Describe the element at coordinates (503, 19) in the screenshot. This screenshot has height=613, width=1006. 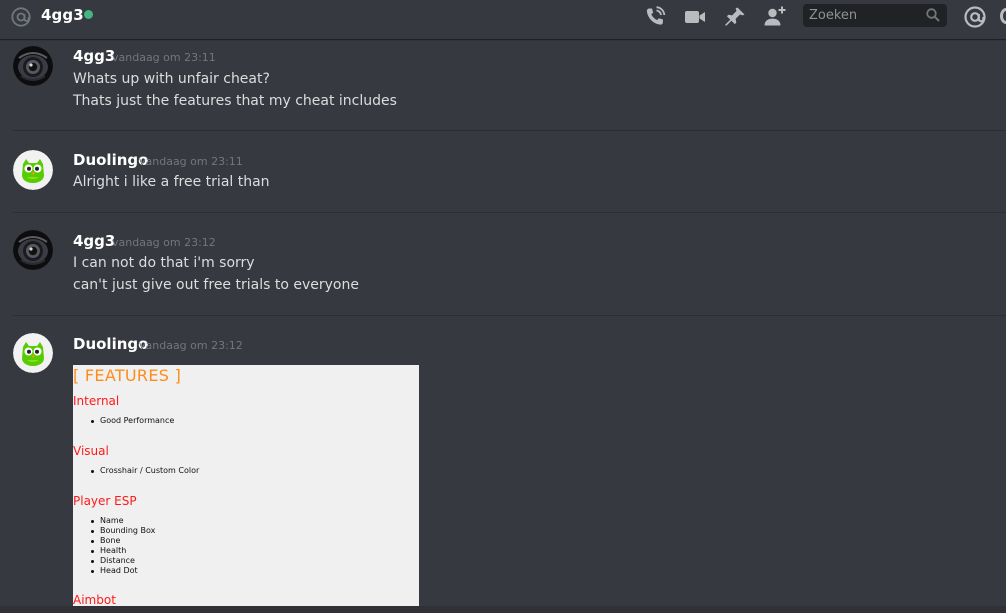
I see `channel-header: 4gg3` at that location.